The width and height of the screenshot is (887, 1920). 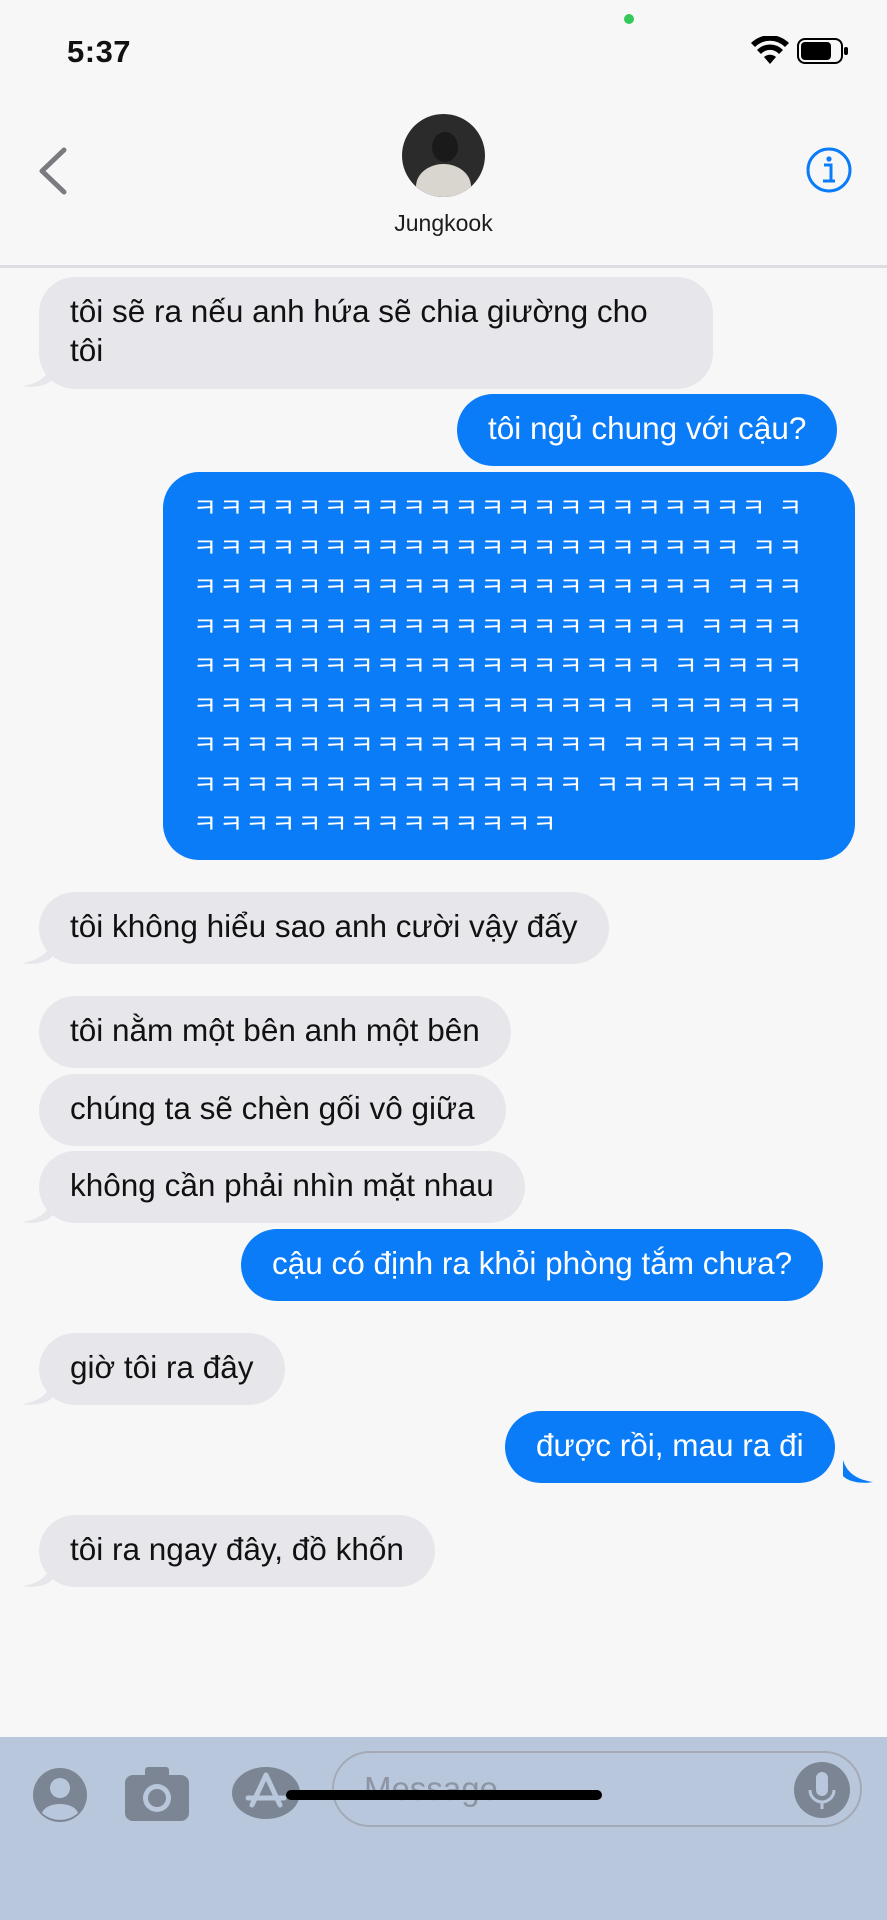 What do you see at coordinates (54, 171) in the screenshot?
I see `chevron-left-icon` at bounding box center [54, 171].